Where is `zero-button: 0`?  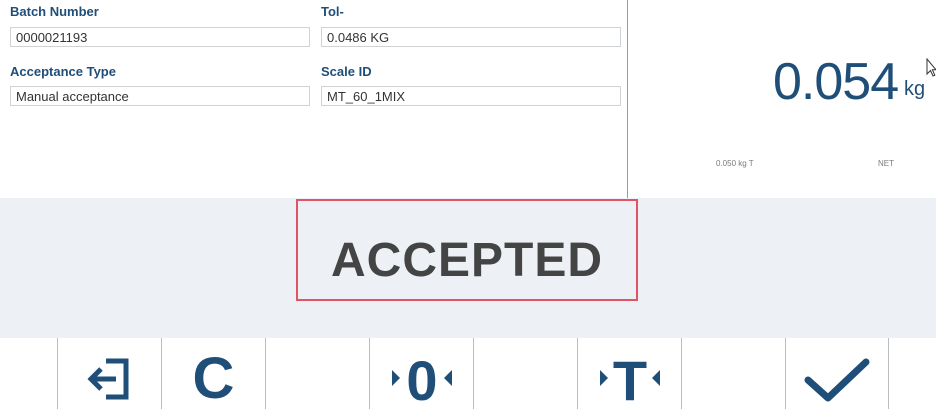
zero-button: 0 is located at coordinates (421, 373).